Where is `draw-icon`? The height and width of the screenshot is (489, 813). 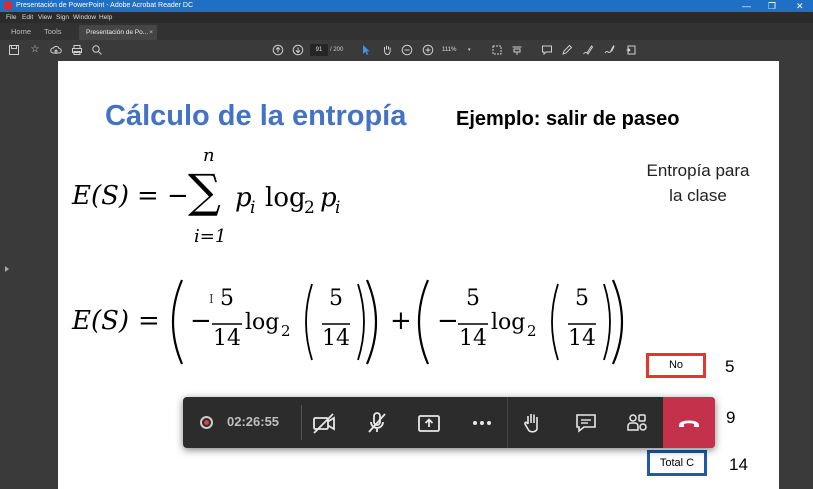
draw-icon is located at coordinates (588, 50).